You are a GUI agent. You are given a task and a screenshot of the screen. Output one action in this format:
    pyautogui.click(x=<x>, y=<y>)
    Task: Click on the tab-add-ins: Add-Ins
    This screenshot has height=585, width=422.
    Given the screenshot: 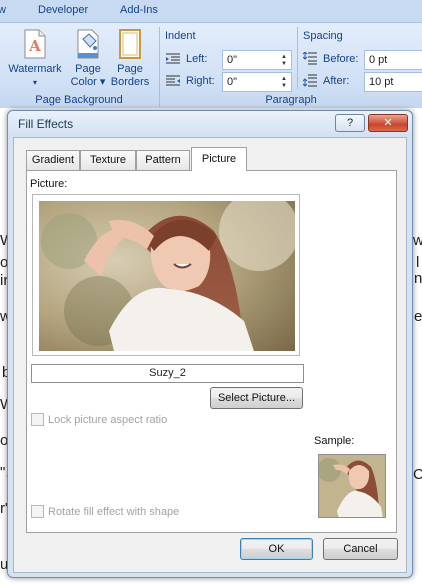 What is the action you would take?
    pyautogui.click(x=139, y=10)
    